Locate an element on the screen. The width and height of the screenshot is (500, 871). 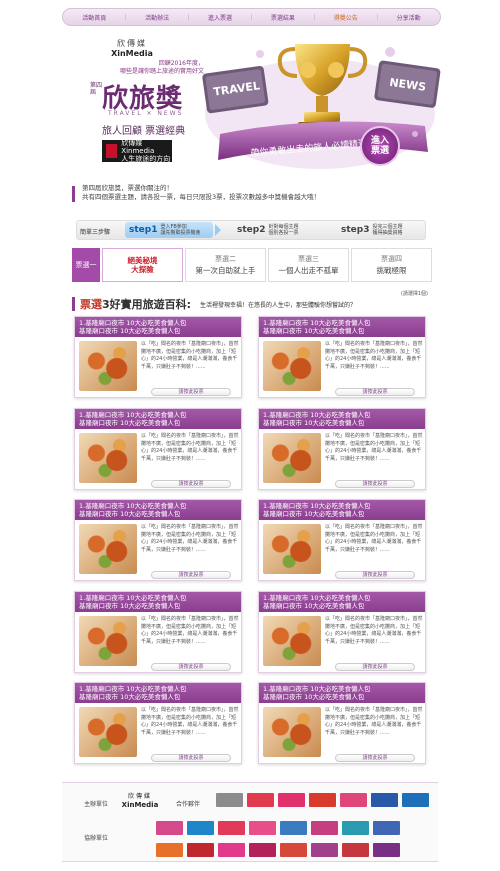
tab-vote4-title: 挑戰極限 is located at coordinates (391, 270).